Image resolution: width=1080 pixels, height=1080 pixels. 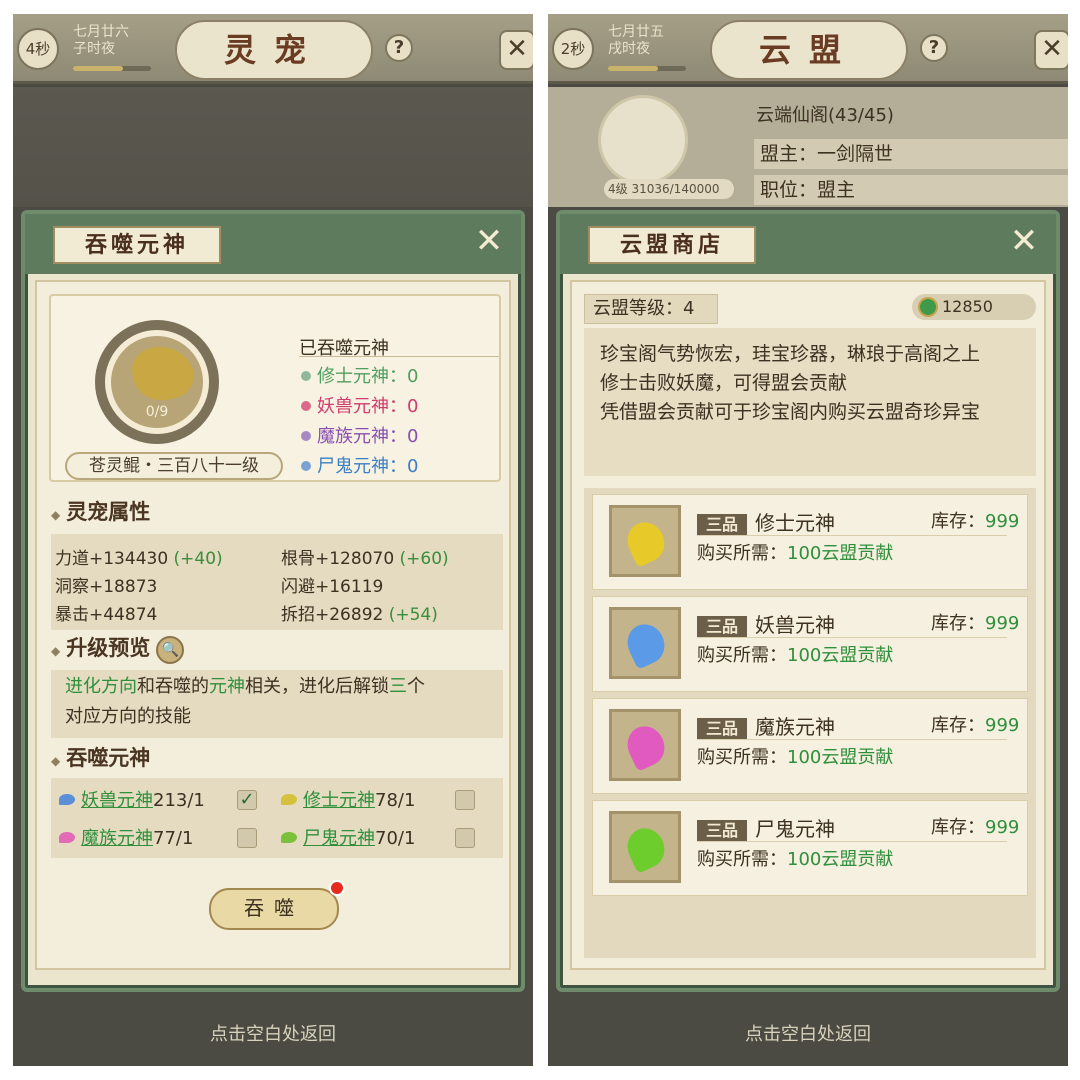 I want to click on game-date: 七月廿六 子时夜, so click(x=101, y=41).